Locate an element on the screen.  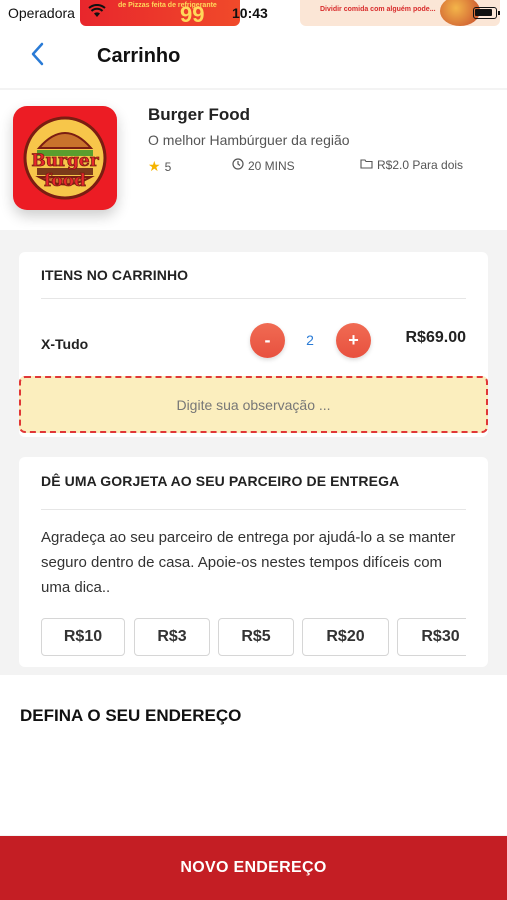
wifi-icon is located at coordinates (97, 12).